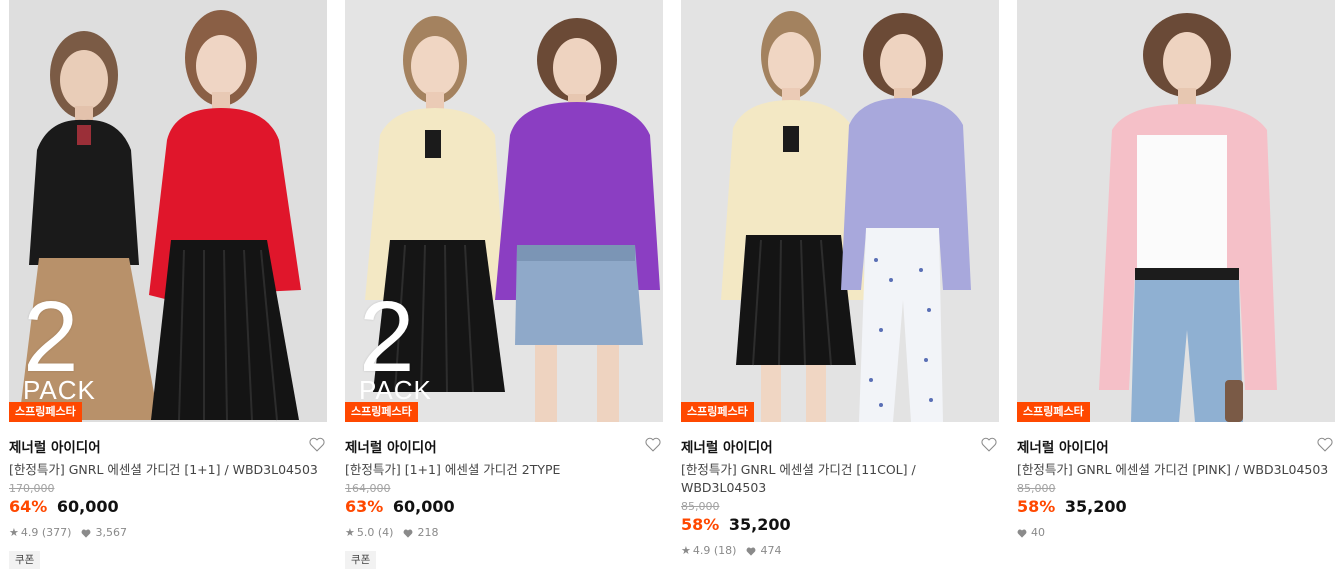 This screenshot has height=578, width=1337. Describe the element at coordinates (1176, 470) in the screenshot. I see `product-title: [한정특가] GNRL 에센셜 가디건 [PINK] / WBD3L04503` at that location.